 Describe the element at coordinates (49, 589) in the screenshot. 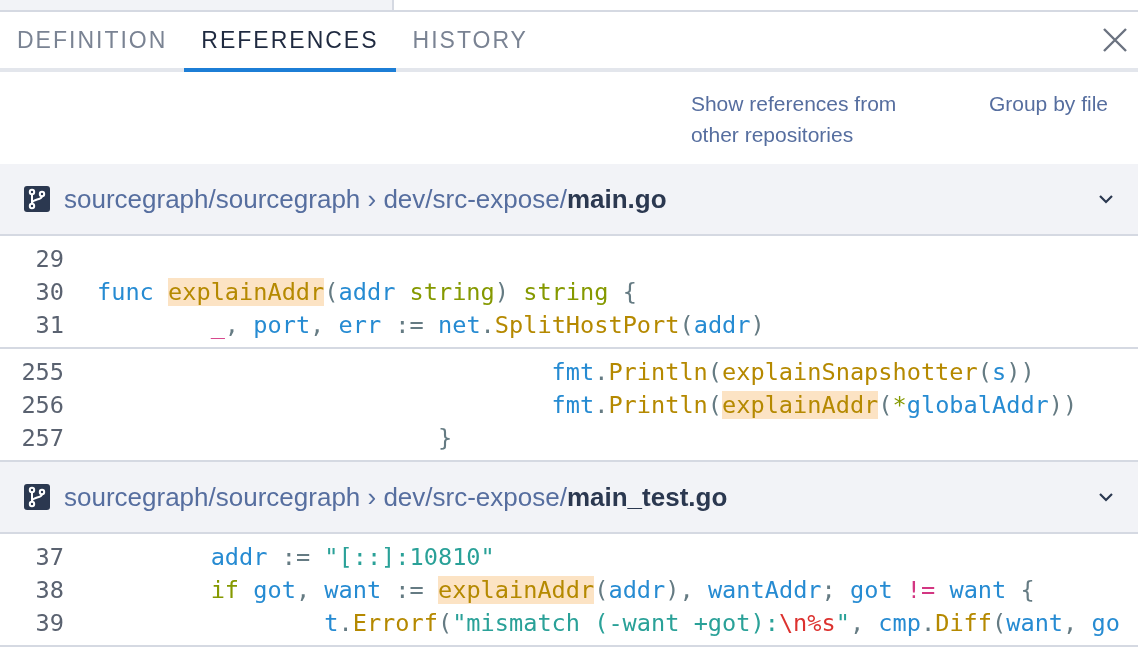

I see `line-number: 38` at that location.